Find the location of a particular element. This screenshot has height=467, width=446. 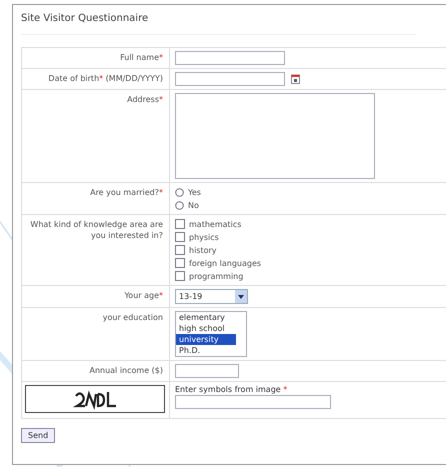

field-label: Address* is located at coordinates (96, 136).